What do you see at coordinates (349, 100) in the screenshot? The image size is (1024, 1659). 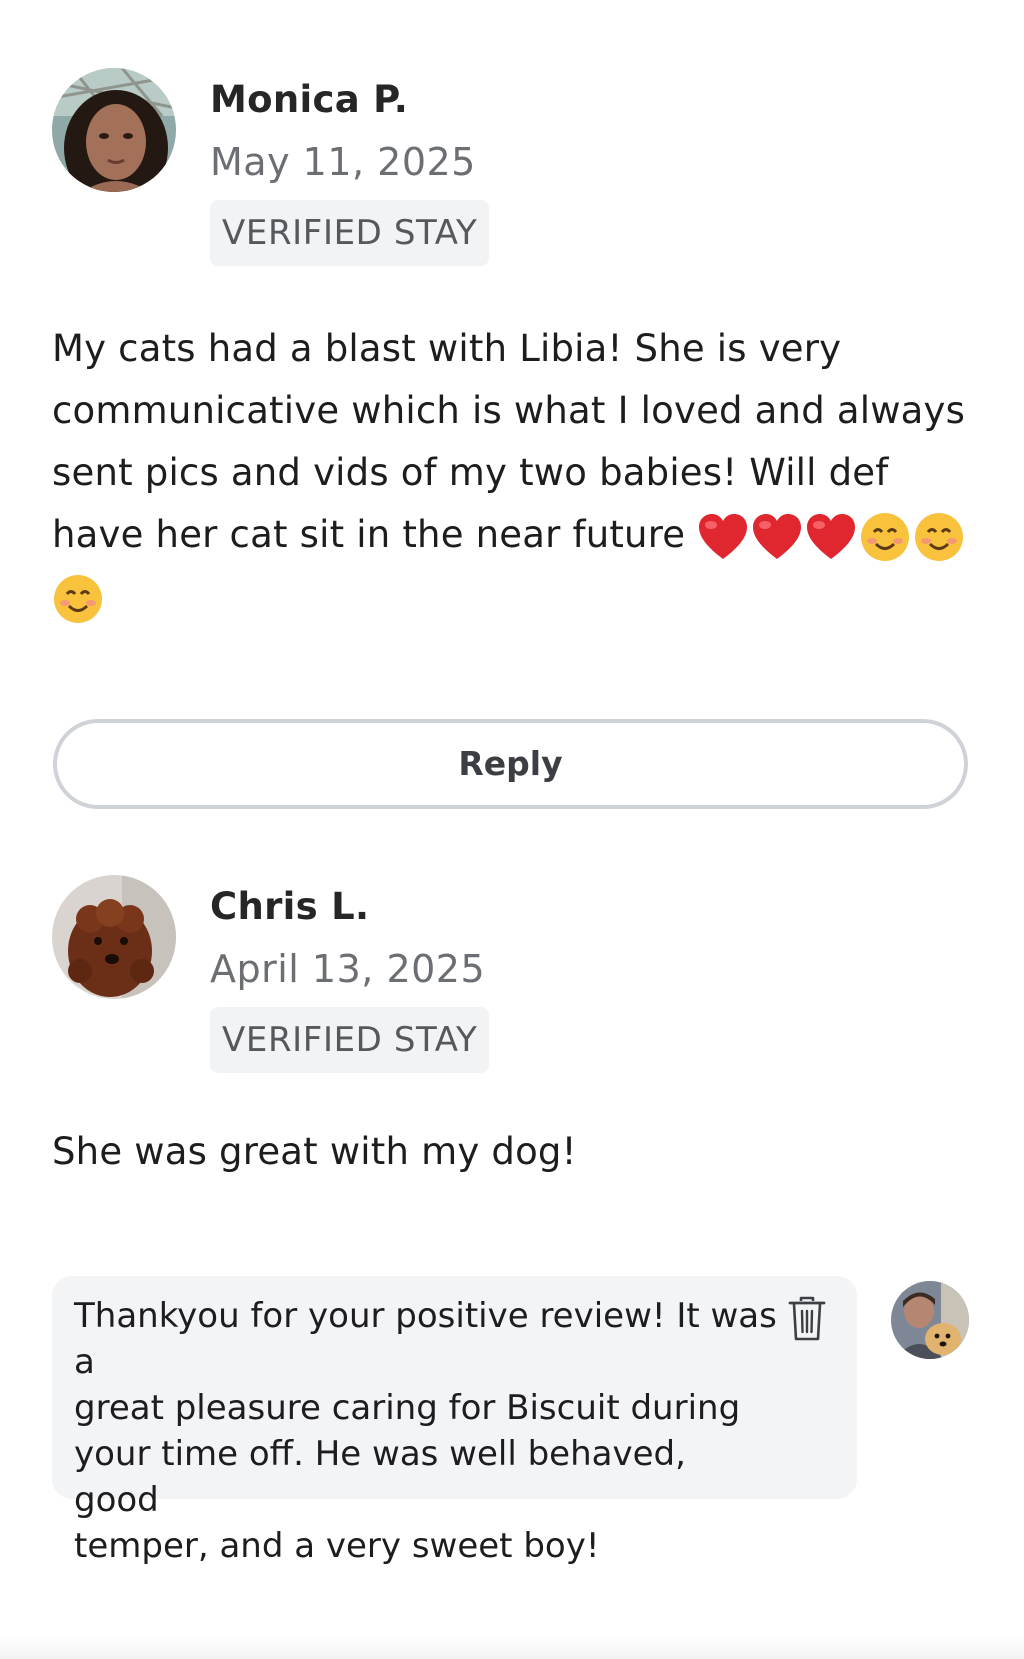 I see `reviewer-name: Monica P.` at bounding box center [349, 100].